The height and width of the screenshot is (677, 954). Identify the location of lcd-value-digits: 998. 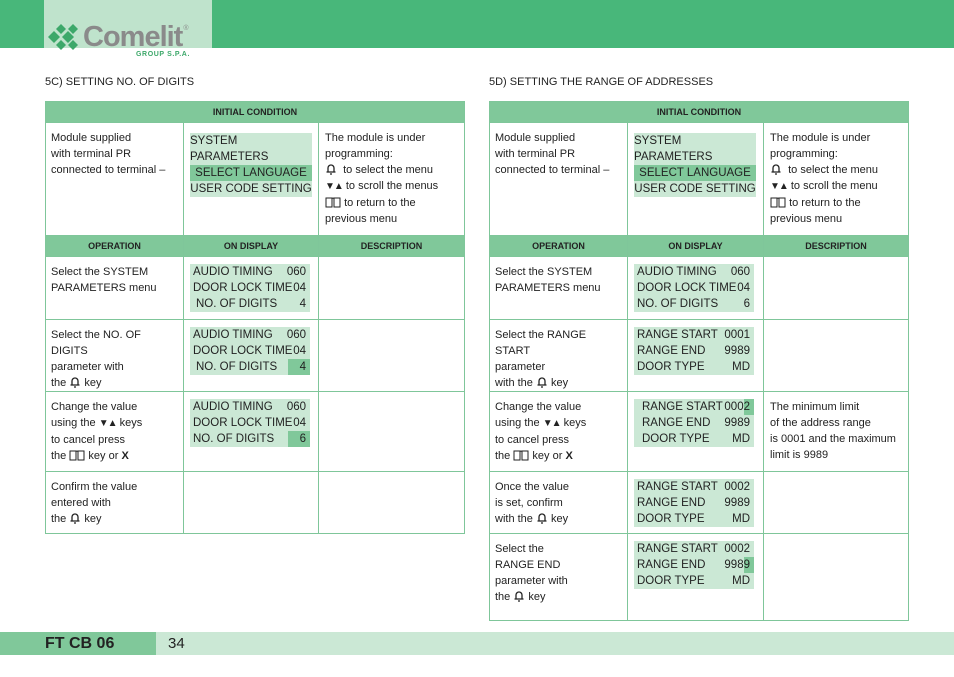
(734, 565).